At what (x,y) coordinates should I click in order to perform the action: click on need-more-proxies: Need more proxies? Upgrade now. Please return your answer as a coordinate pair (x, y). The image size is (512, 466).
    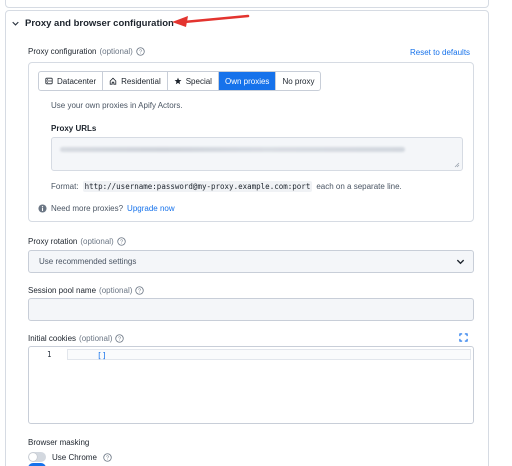
    Looking at the image, I should click on (106, 208).